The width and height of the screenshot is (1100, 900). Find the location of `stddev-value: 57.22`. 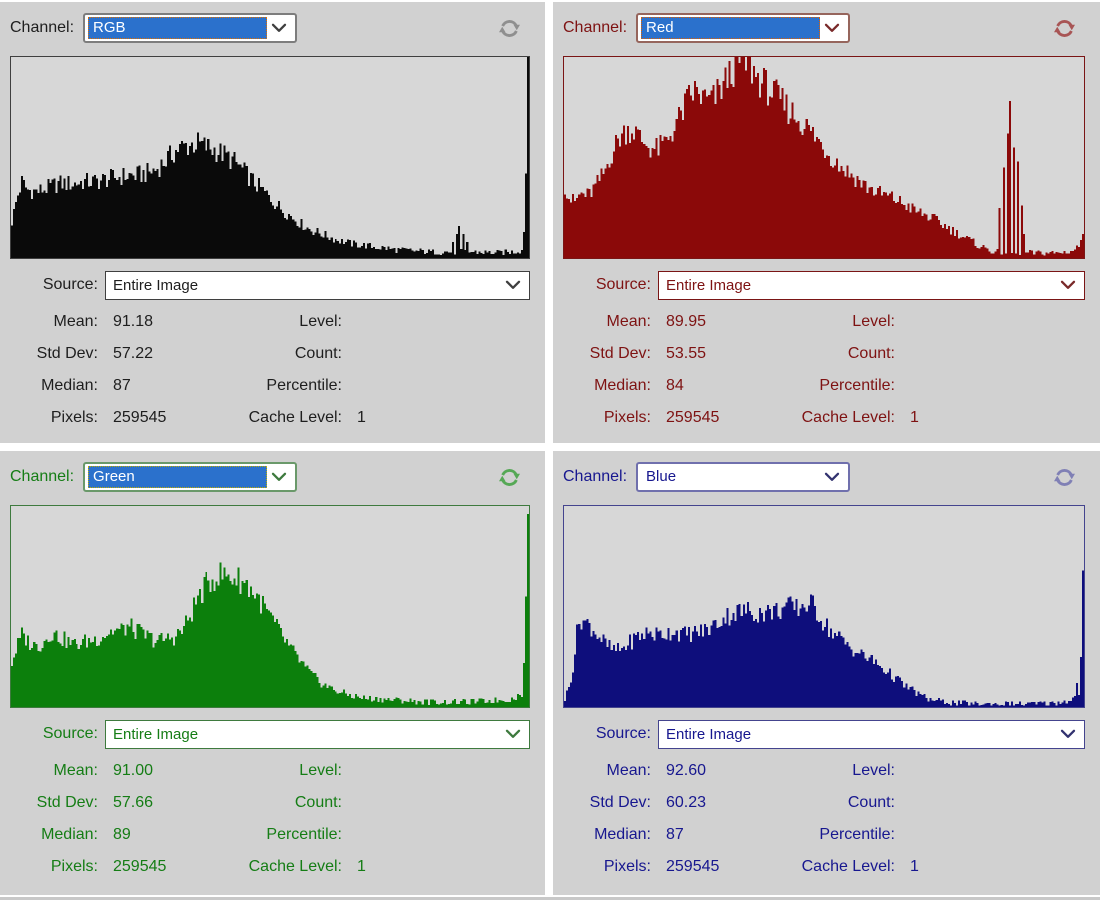

stddev-value: 57.22 is located at coordinates (133, 353).